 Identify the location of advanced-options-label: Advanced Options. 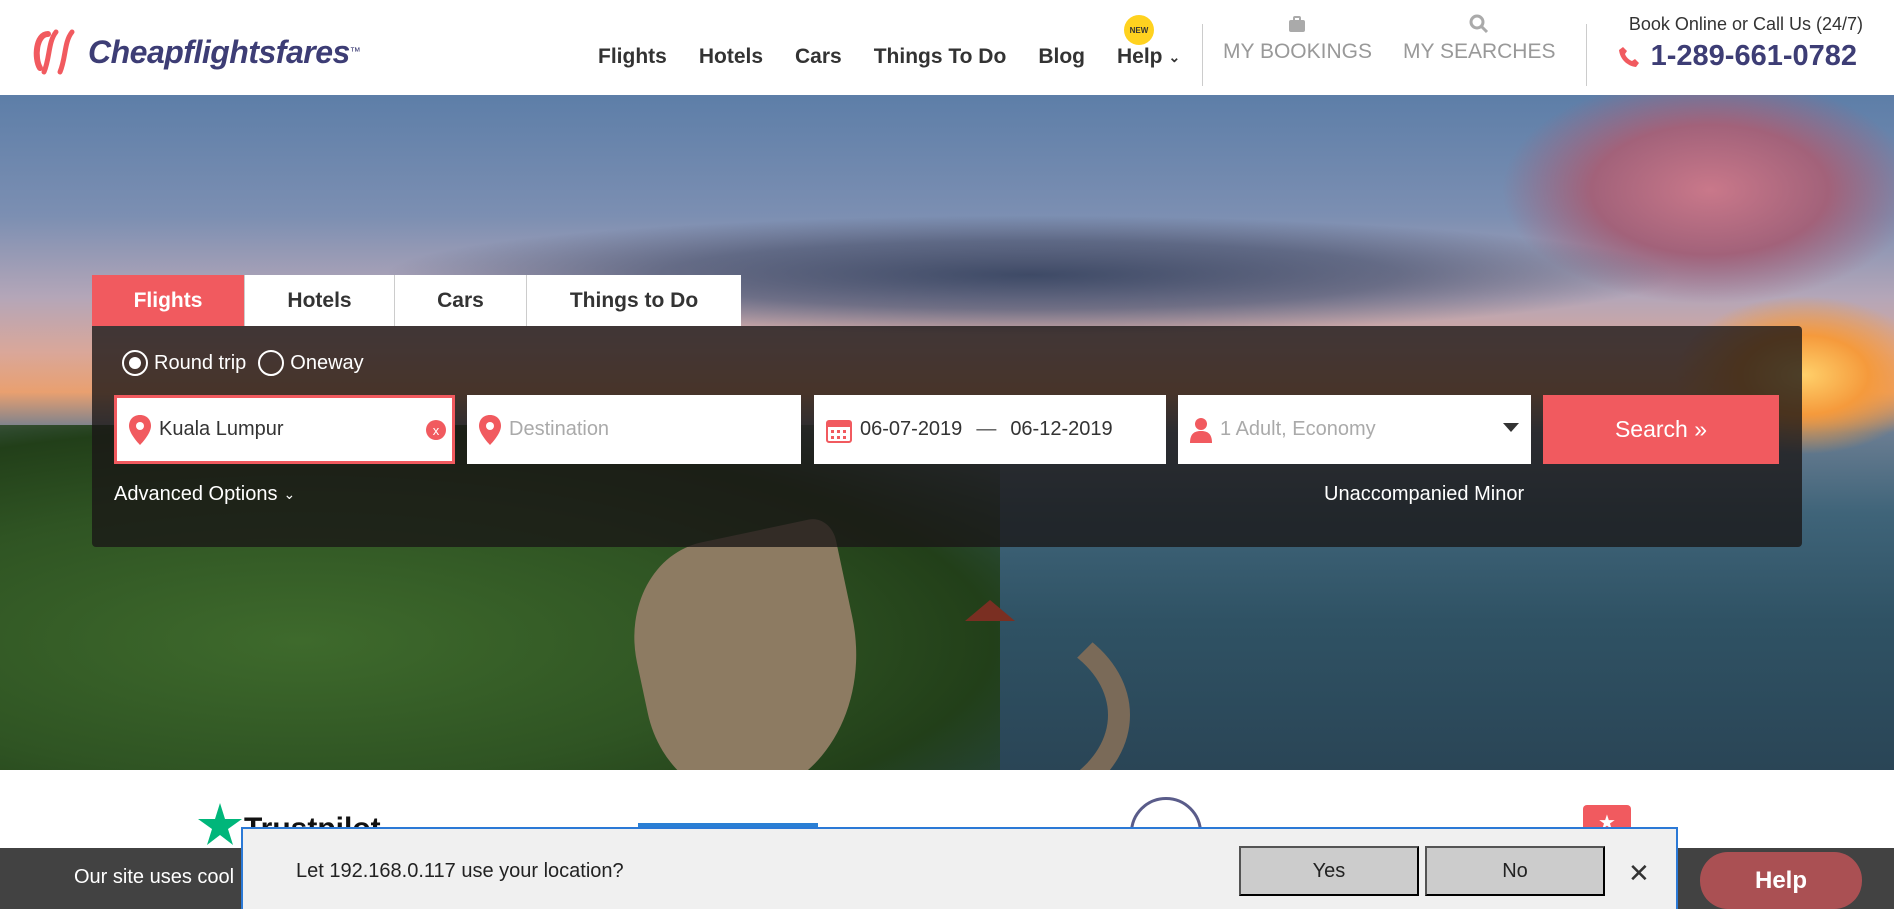
(196, 494).